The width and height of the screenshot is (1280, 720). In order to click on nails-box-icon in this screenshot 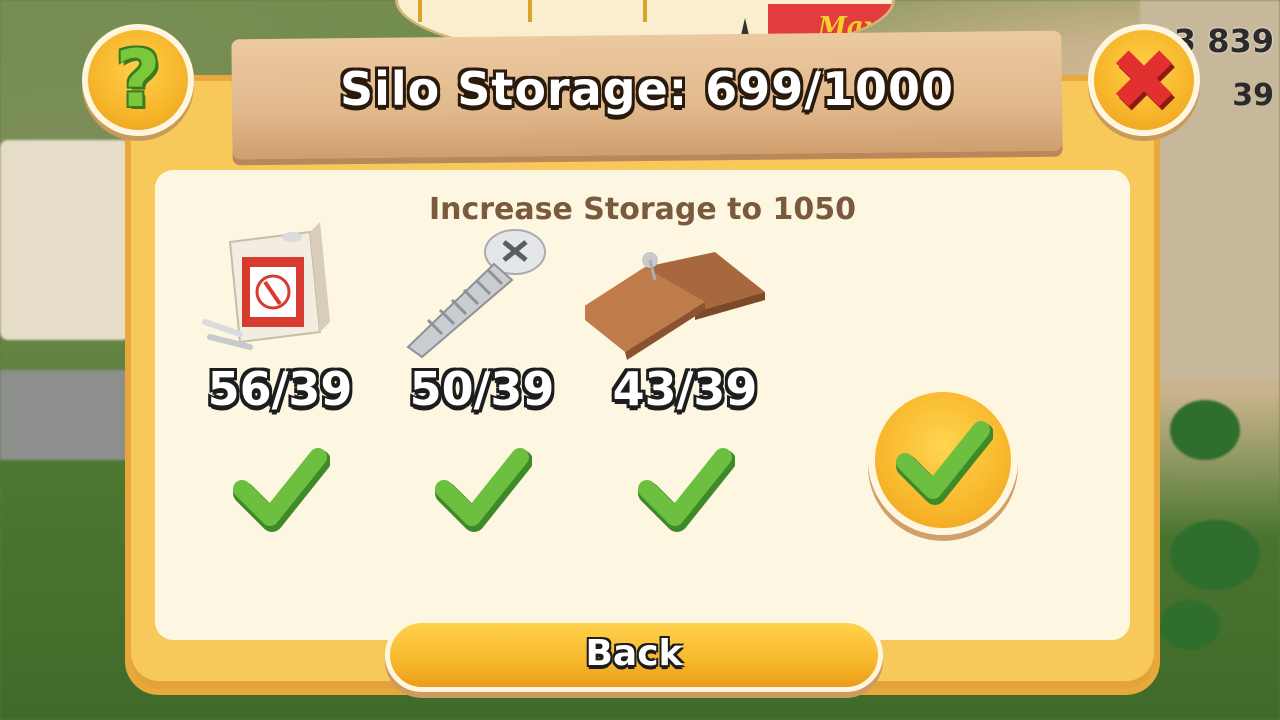, I will do `click(280, 287)`.